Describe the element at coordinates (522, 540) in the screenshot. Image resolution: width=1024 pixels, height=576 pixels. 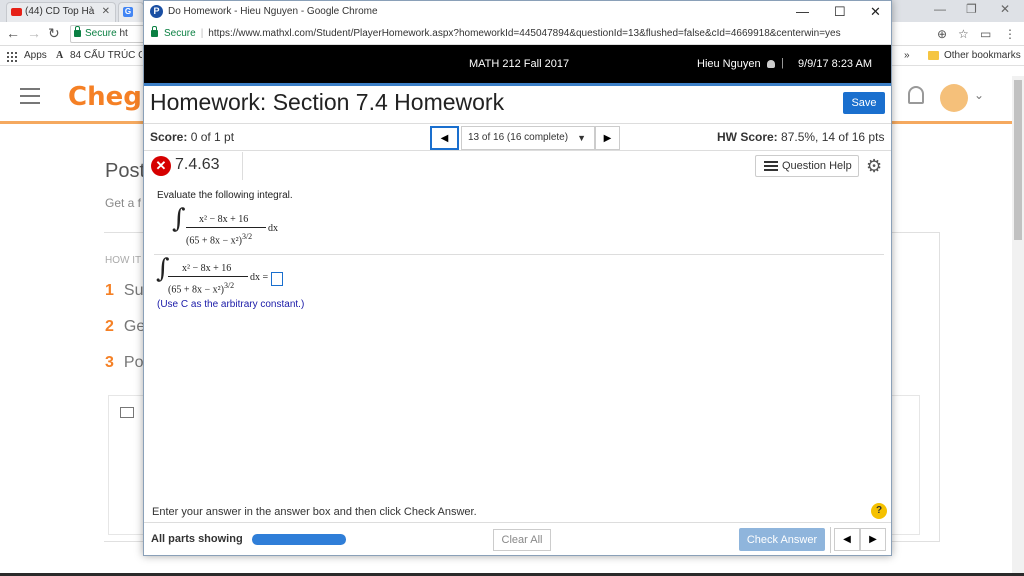
I see `clear-all-button: Clear All` at that location.